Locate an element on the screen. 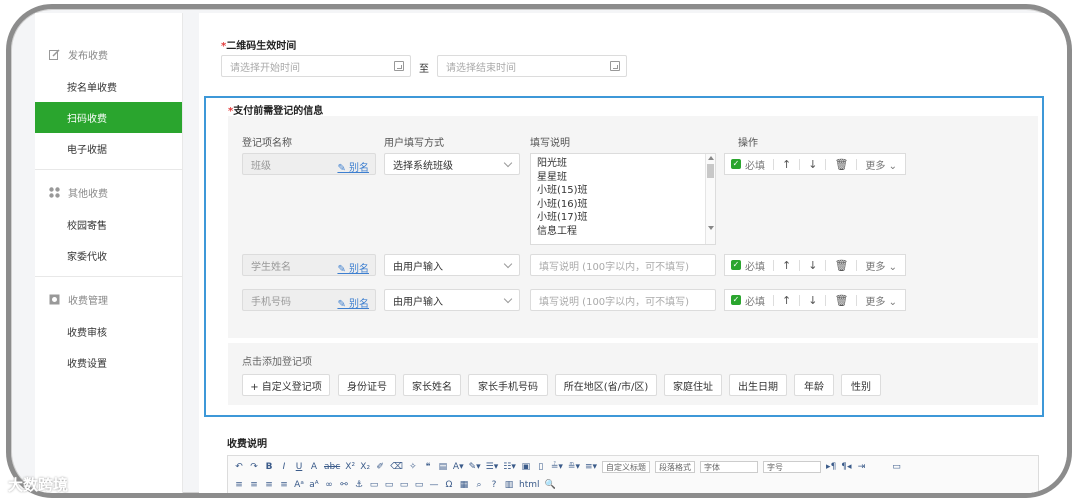  sidebar-item-consign: 校园寄售 is located at coordinates (108, 224).